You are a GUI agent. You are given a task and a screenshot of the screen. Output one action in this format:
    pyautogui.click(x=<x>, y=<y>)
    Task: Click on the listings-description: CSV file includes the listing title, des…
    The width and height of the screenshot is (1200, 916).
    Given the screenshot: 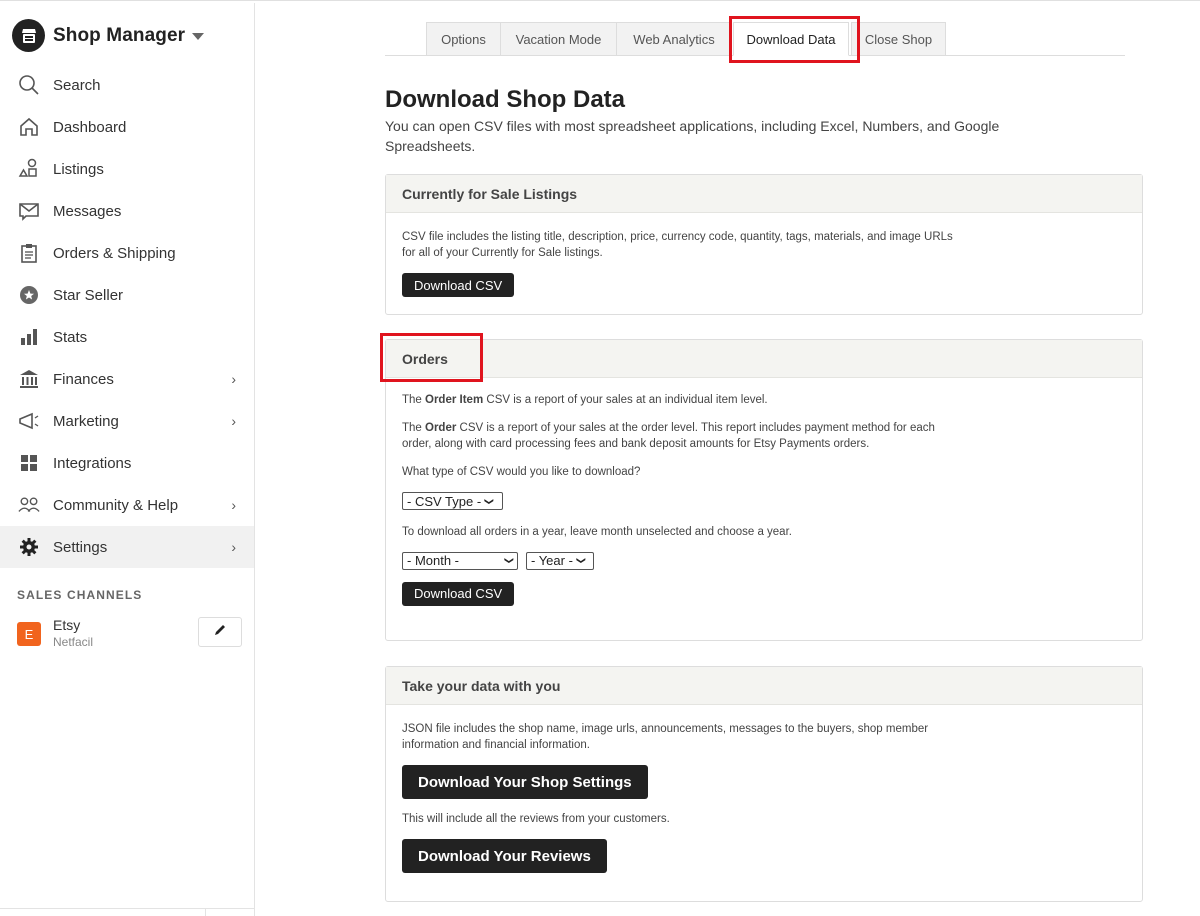 What is the action you would take?
    pyautogui.click(x=677, y=245)
    